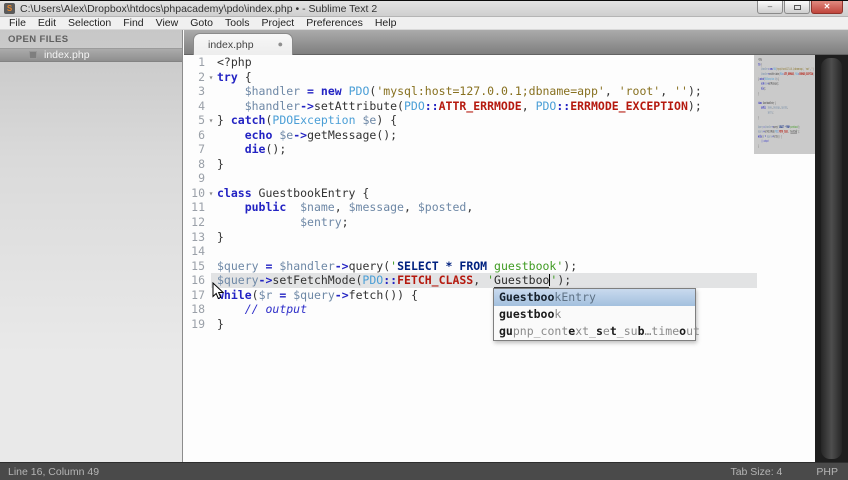 The image size is (848, 480). I want to click on app-icon: S, so click(9, 8).